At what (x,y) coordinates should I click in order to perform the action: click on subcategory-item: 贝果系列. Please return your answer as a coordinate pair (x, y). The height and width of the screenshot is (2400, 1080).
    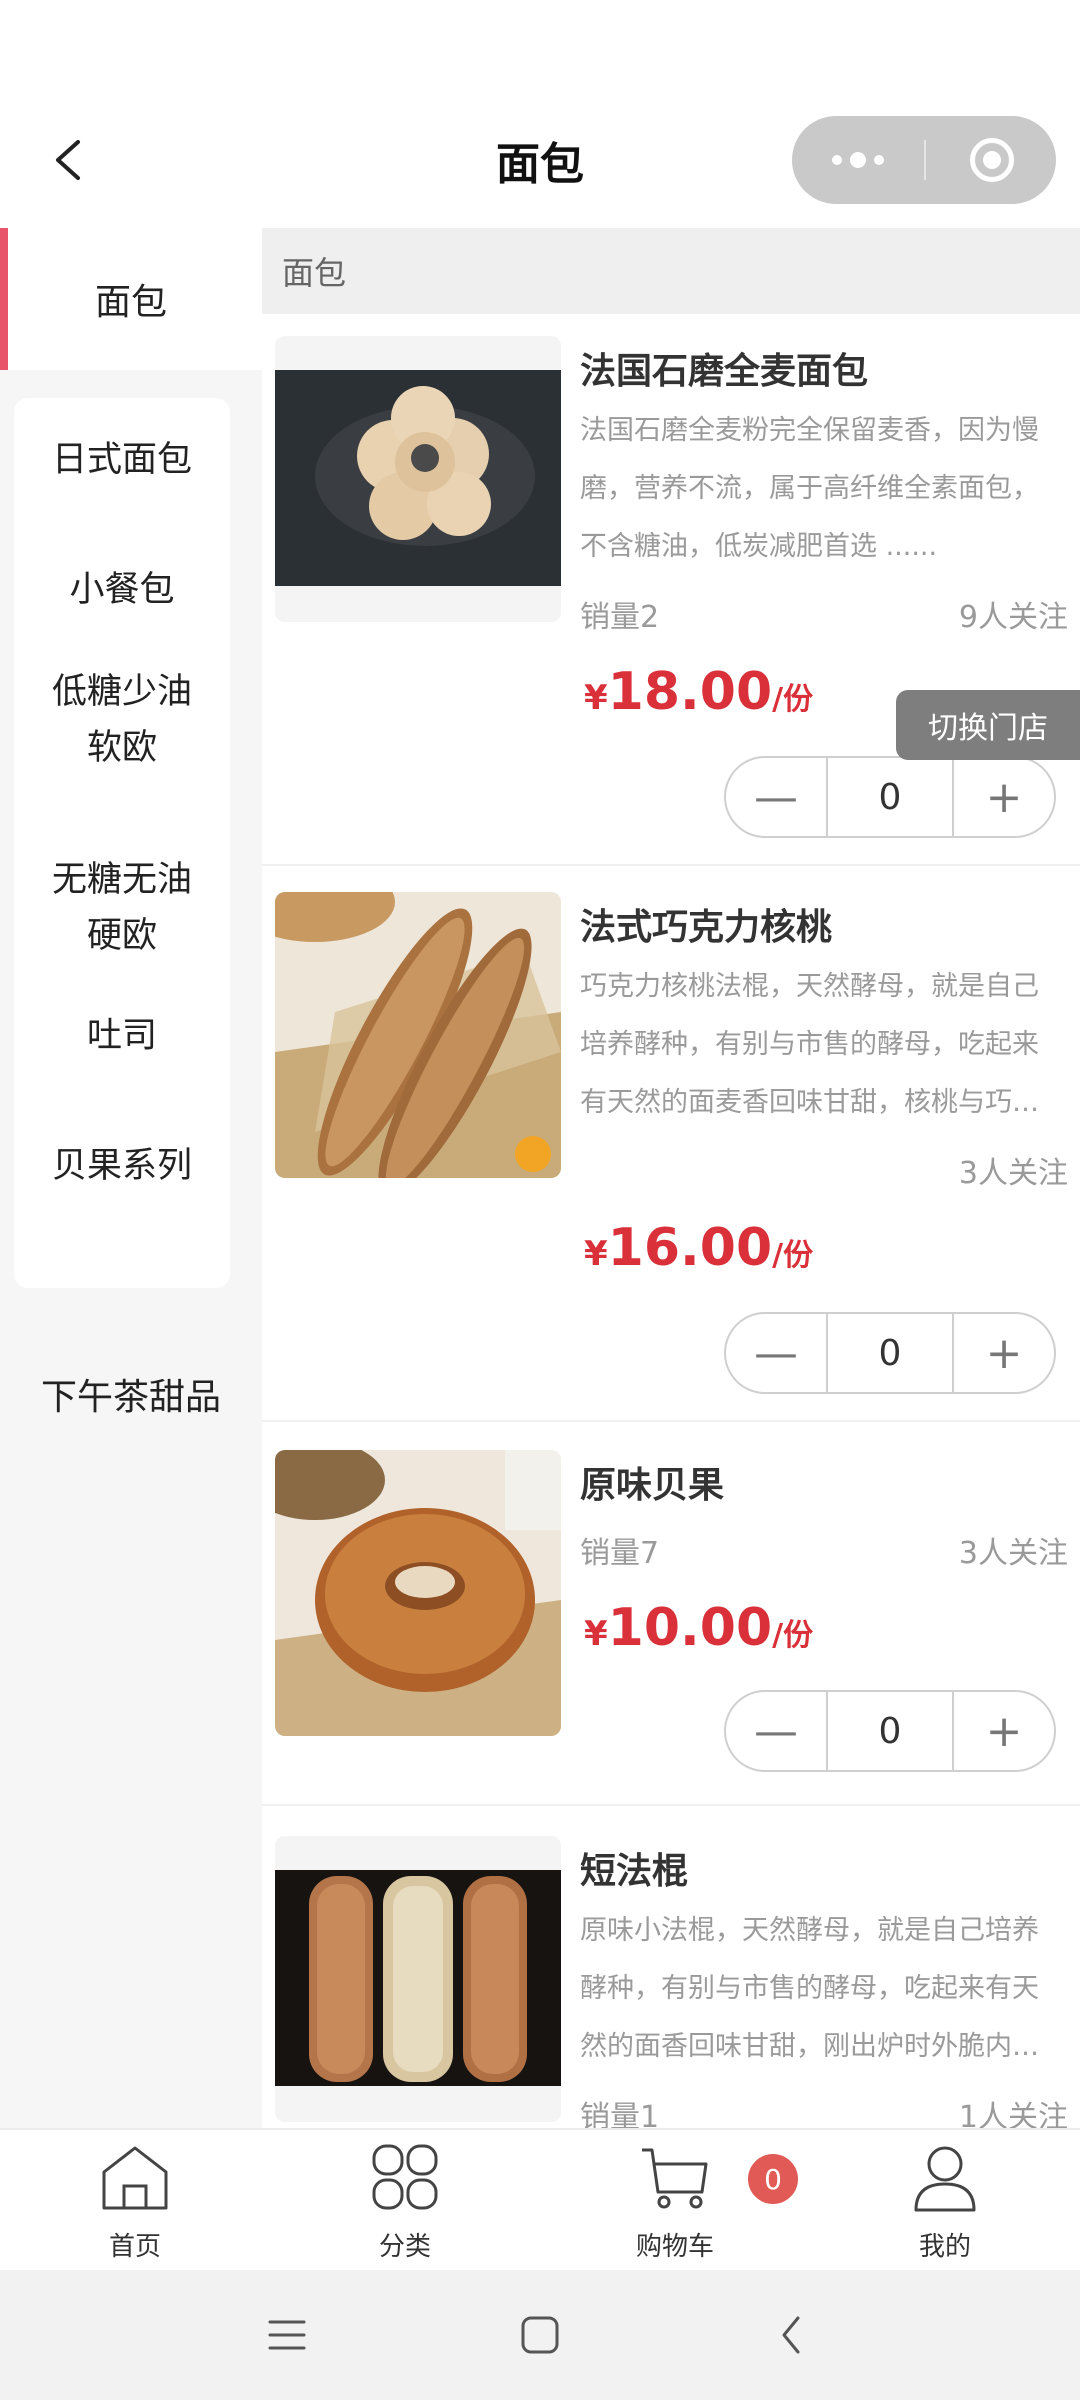
    Looking at the image, I should click on (122, 1166).